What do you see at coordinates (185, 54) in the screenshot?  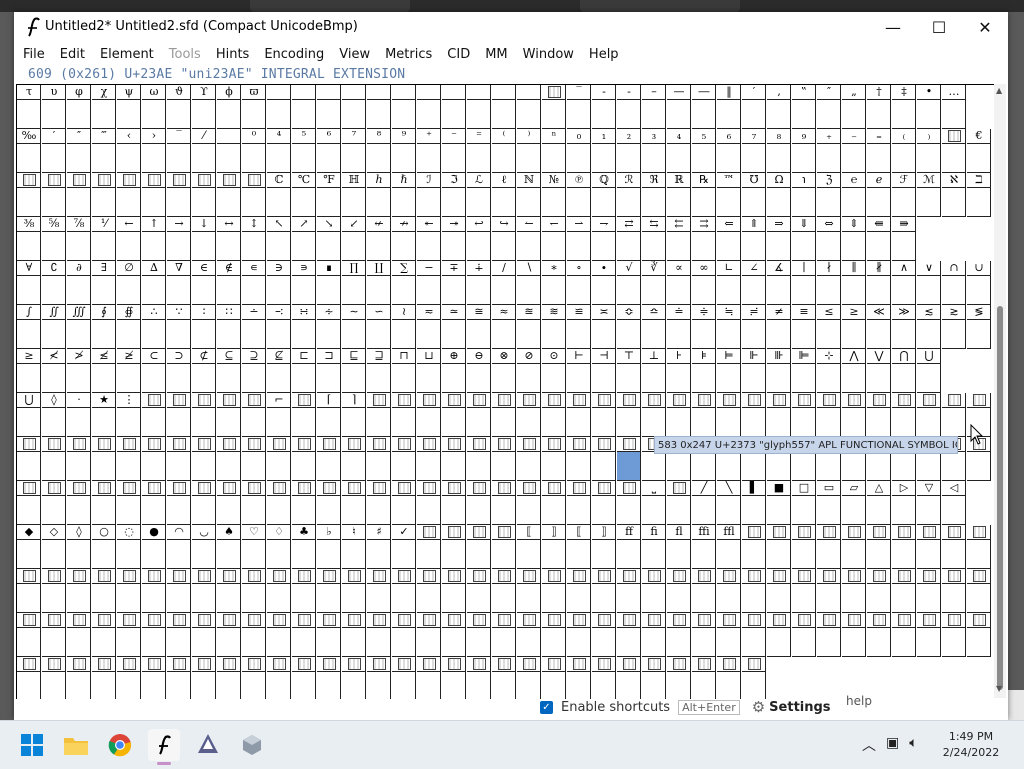 I see `menu-tools: Tools` at bounding box center [185, 54].